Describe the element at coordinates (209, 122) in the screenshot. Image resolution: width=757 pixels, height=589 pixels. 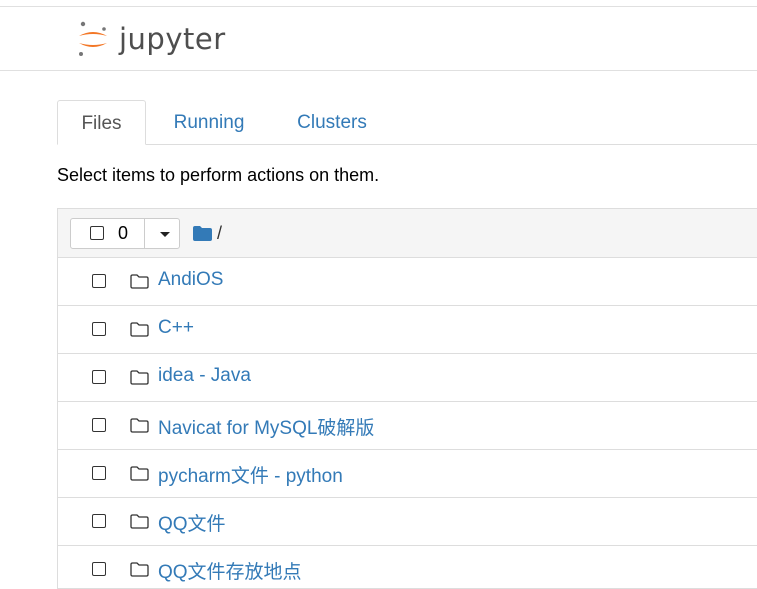
I see `tab-running: Running` at that location.